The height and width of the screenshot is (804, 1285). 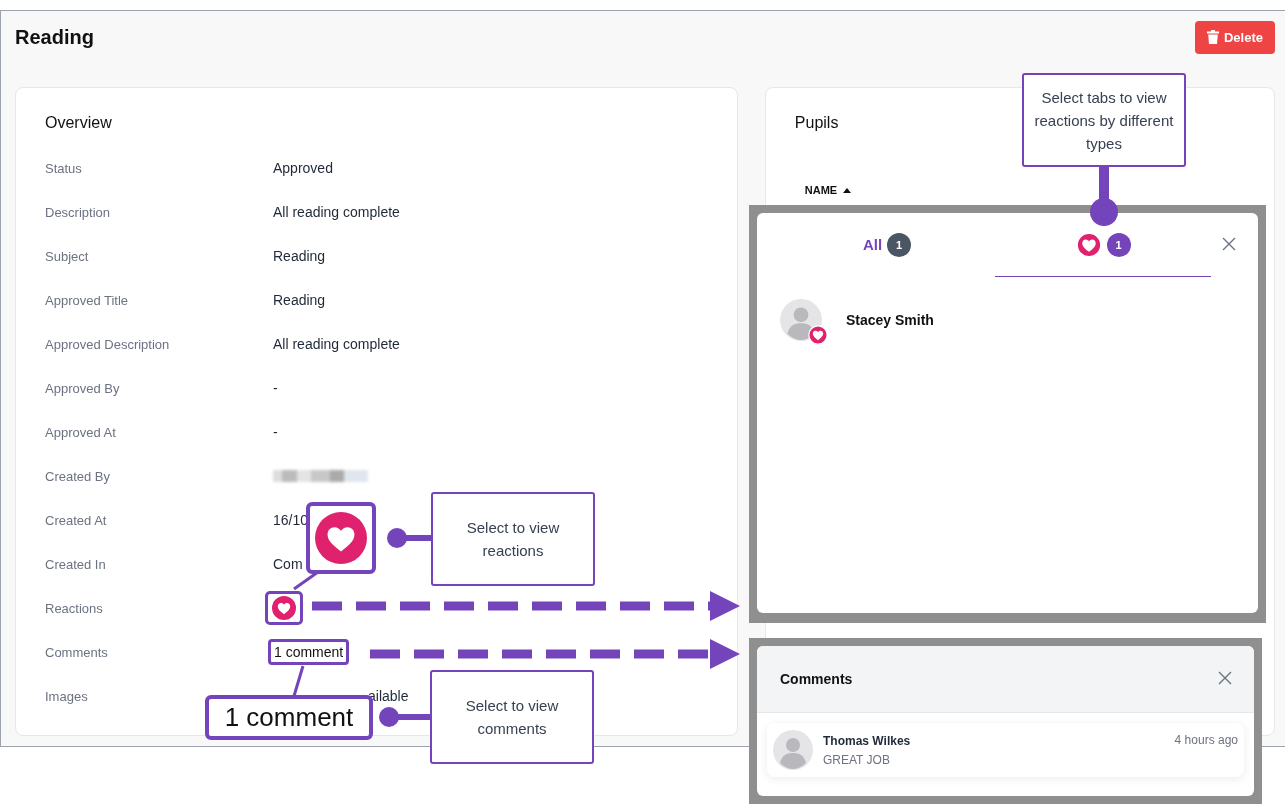 I want to click on card-title: Pupils, so click(x=816, y=123).